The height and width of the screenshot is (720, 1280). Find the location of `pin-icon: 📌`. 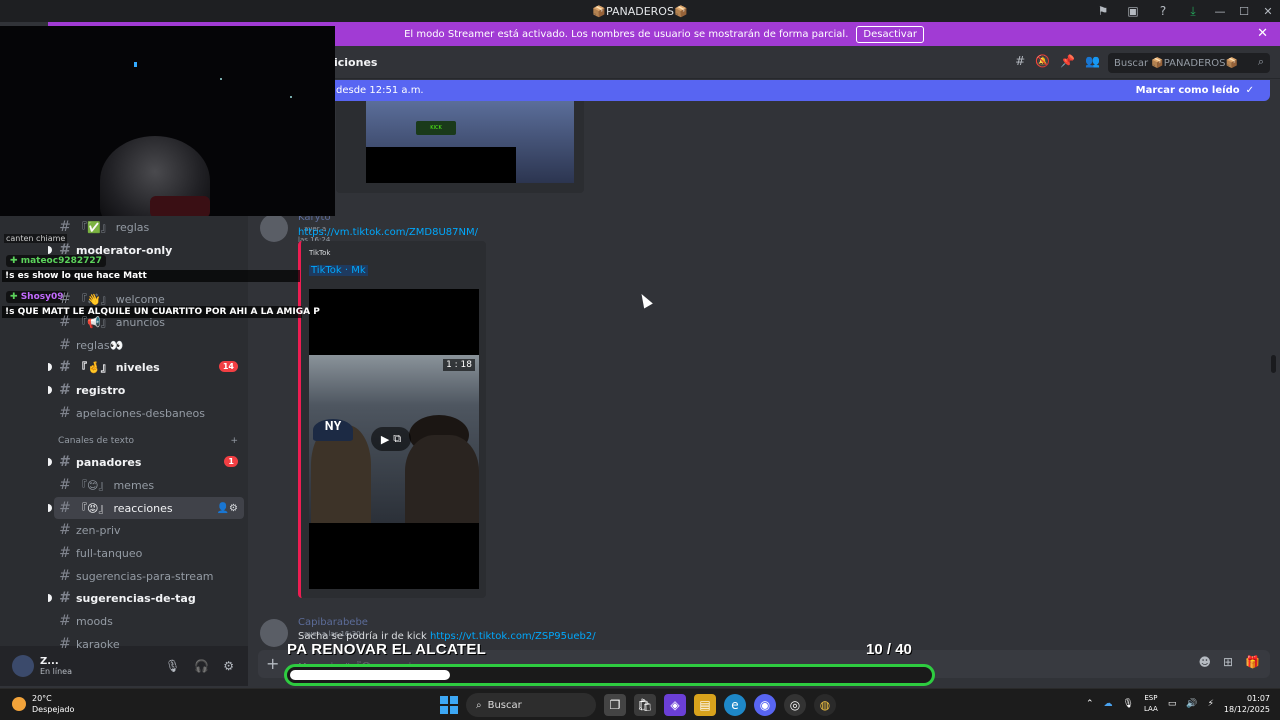

pin-icon: 📌 is located at coordinates (1067, 61).